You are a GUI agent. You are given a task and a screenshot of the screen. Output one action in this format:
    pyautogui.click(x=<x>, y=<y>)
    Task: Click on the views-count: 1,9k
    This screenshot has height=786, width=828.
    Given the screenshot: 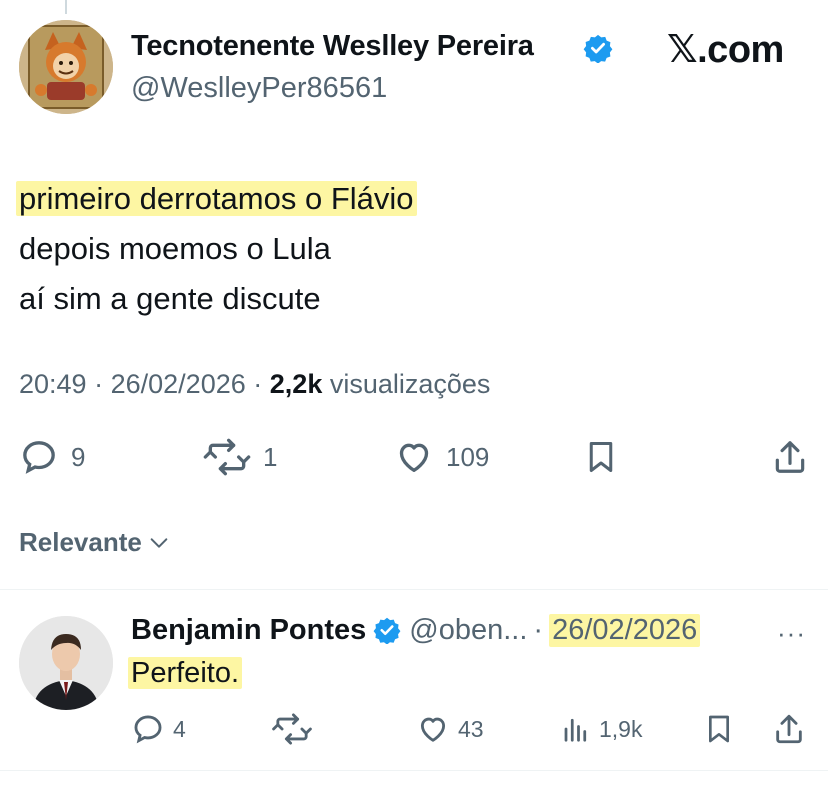 What is the action you would take?
    pyautogui.click(x=621, y=728)
    